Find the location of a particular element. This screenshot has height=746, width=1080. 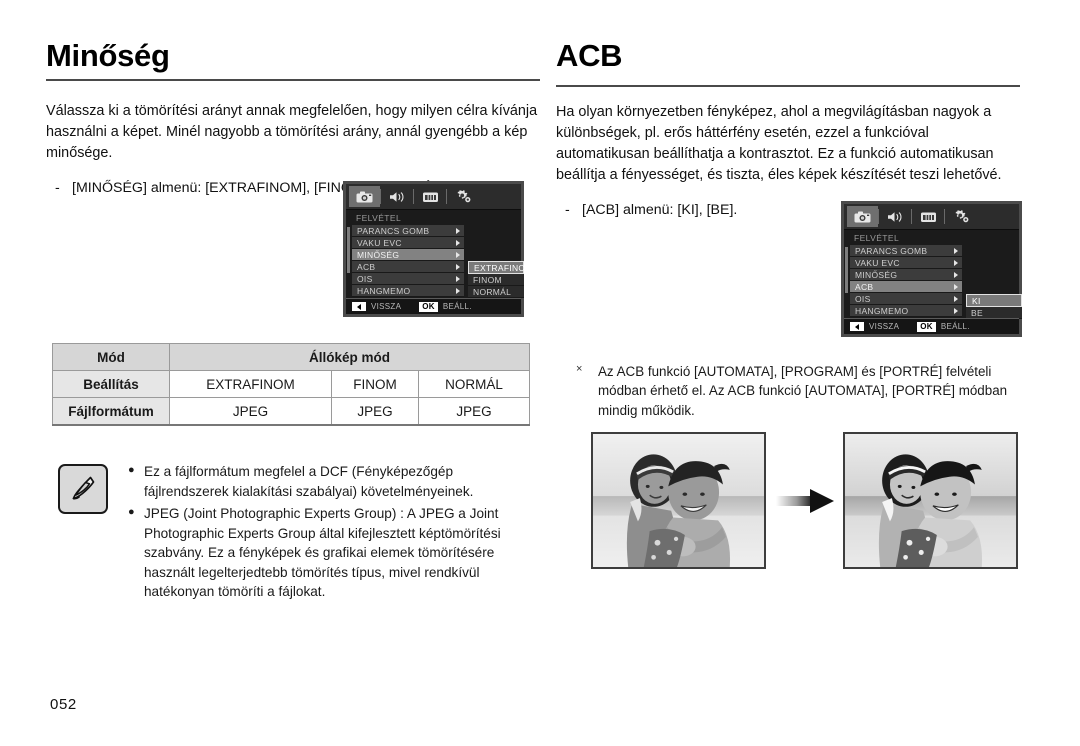

submenu-item-extrafinom: EXTRAFINOM is located at coordinates (500, 267).